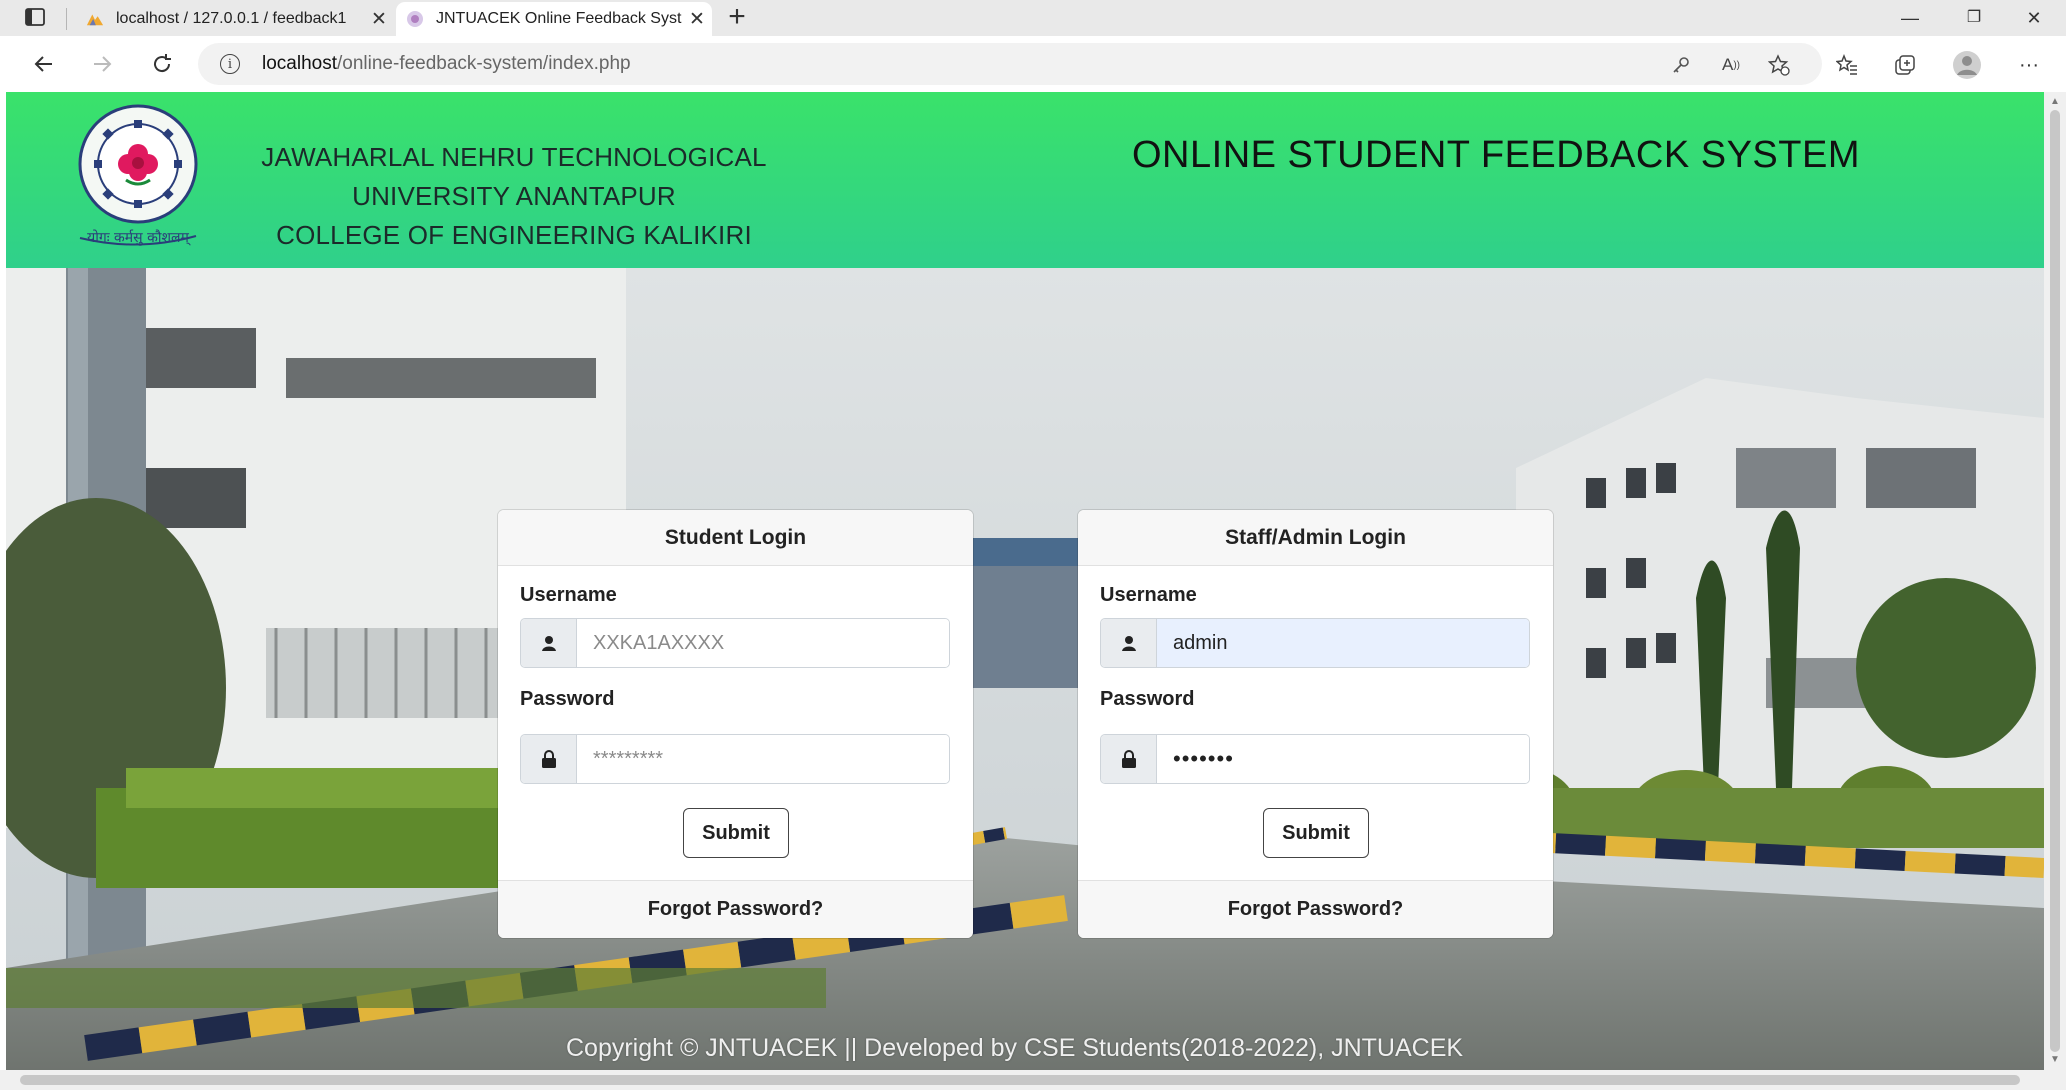  What do you see at coordinates (735, 909) in the screenshot?
I see `student-forgot-password-link: Forgot Password?` at bounding box center [735, 909].